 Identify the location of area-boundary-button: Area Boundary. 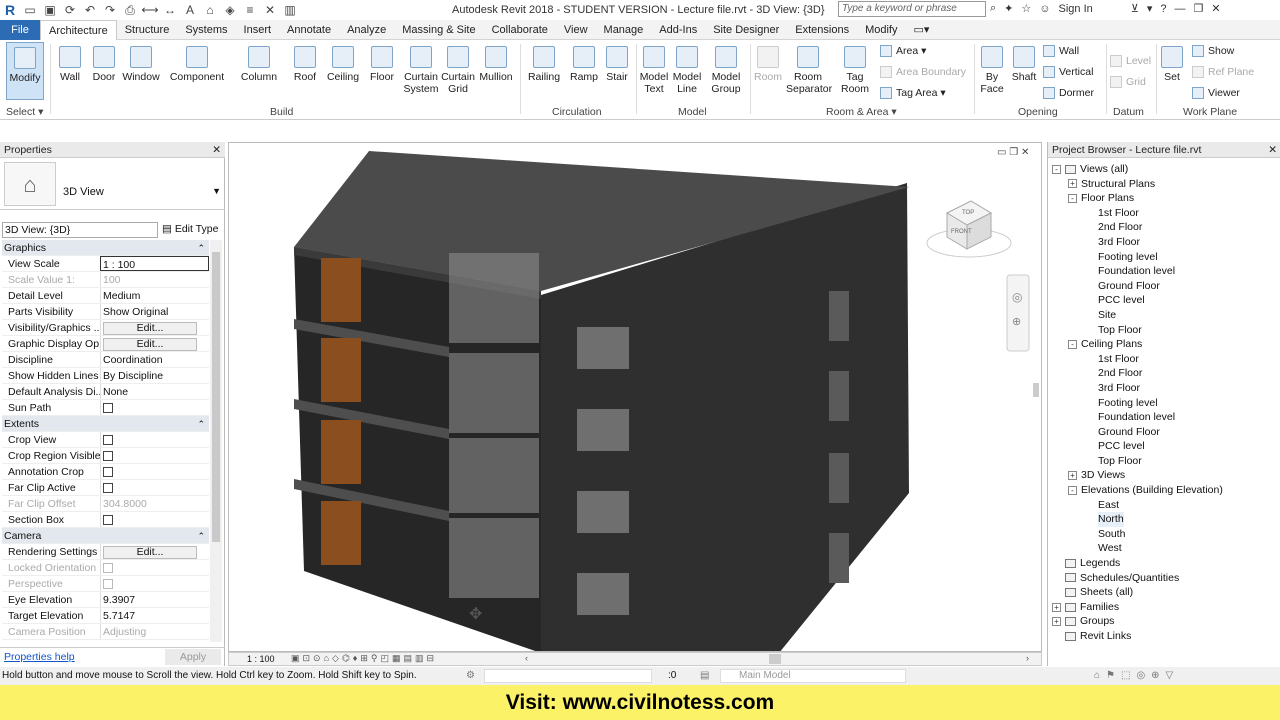
(923, 72).